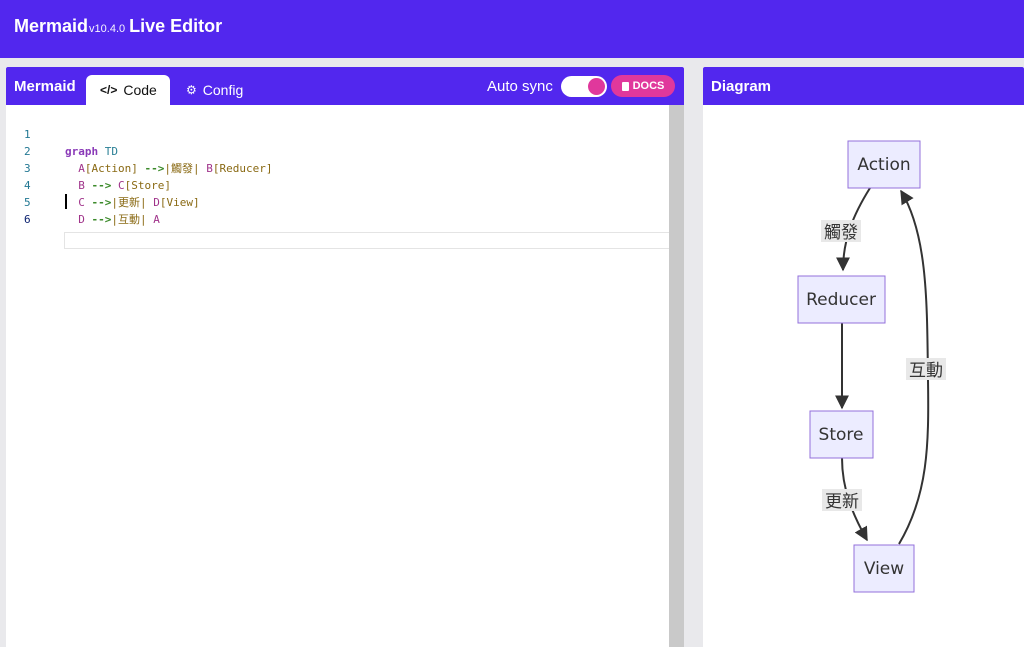  I want to click on code-line: 5 D -->|互動| A, so click(337, 201).